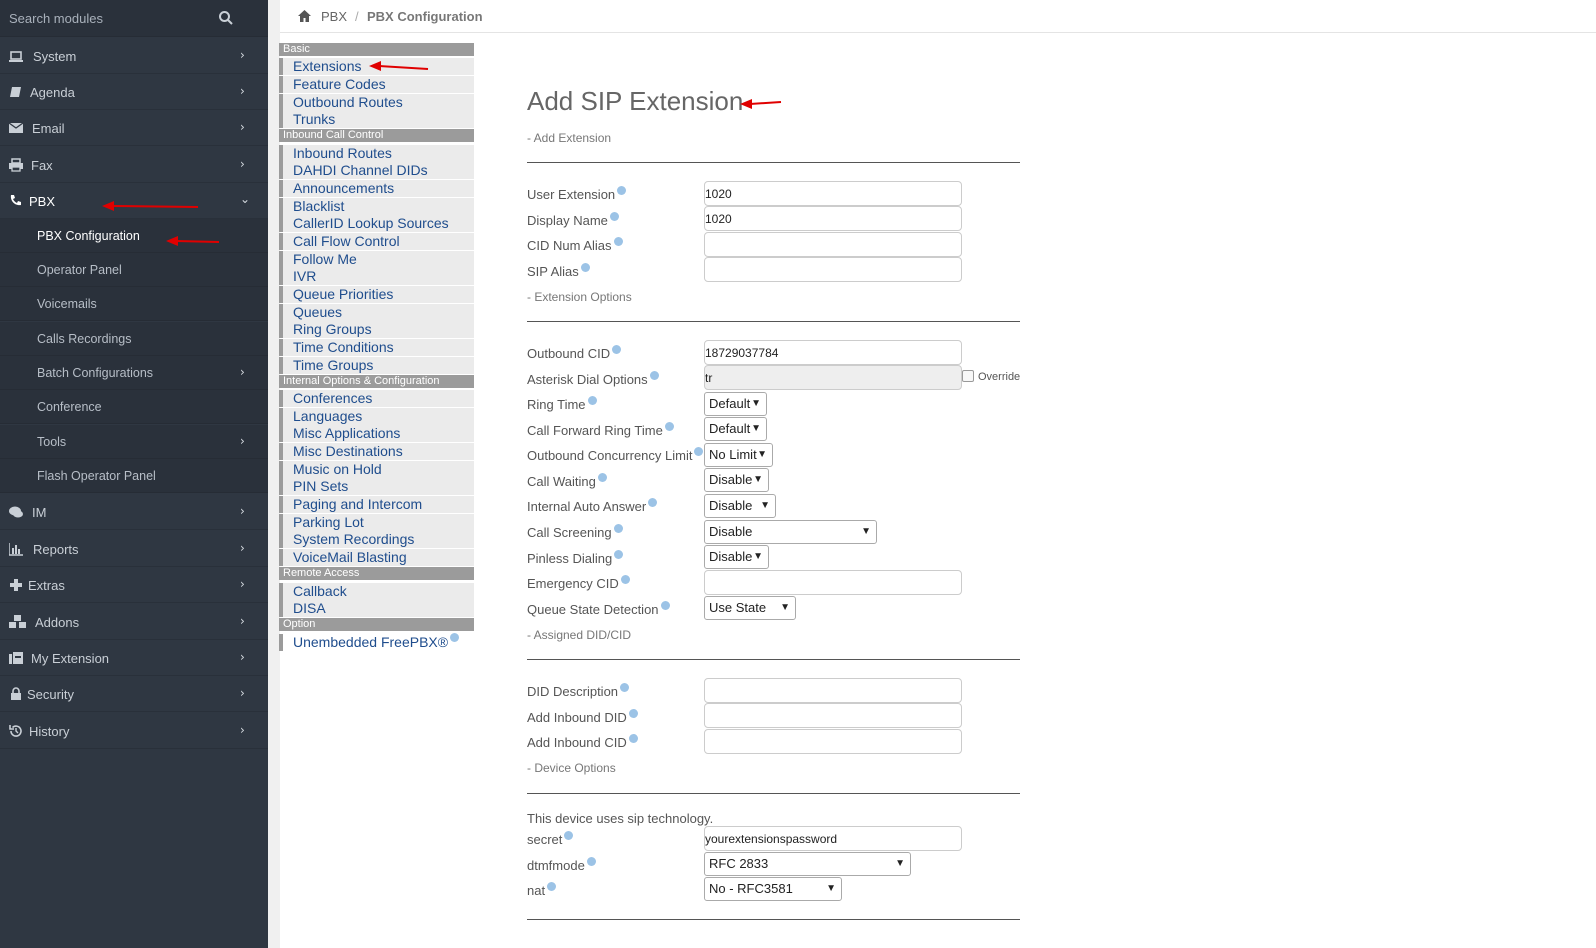 The image size is (1596, 948). I want to click on sidebar-subitem-tools: Tools ›, so click(134, 442).